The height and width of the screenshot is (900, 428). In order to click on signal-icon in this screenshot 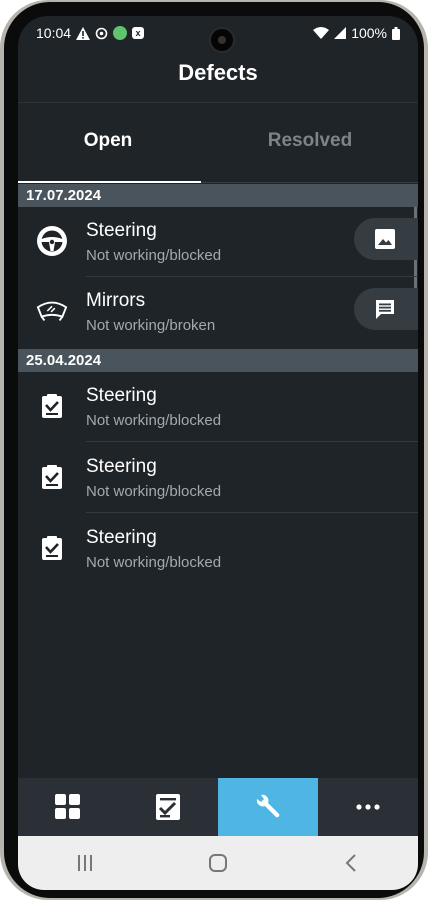, I will do `click(340, 33)`.